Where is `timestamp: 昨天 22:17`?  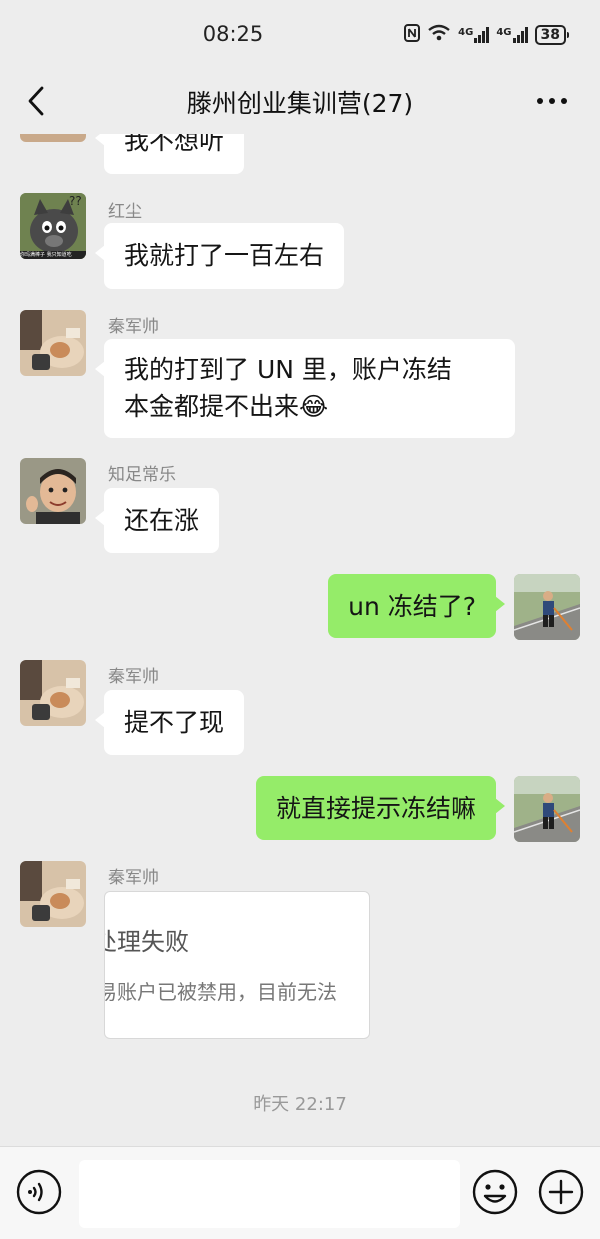 timestamp: 昨天 22:17 is located at coordinates (300, 1104).